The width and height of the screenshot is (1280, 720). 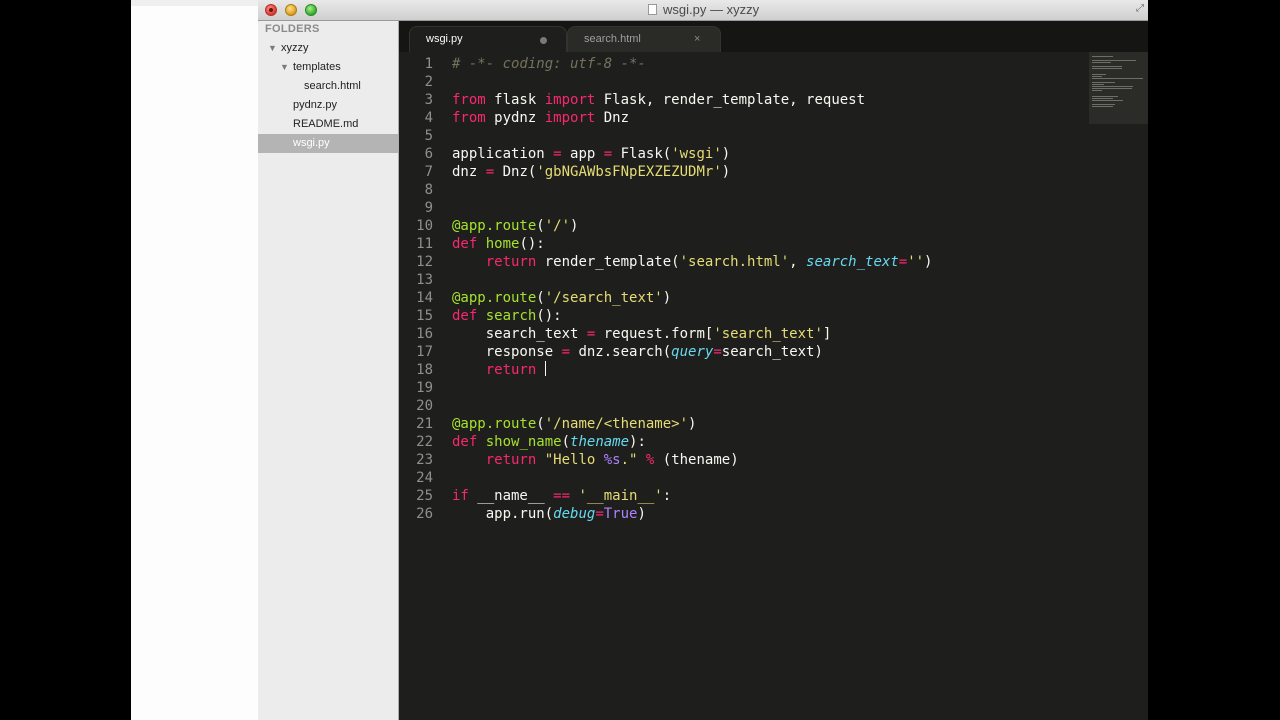 I want to click on code-token: %s, so click(x=612, y=460).